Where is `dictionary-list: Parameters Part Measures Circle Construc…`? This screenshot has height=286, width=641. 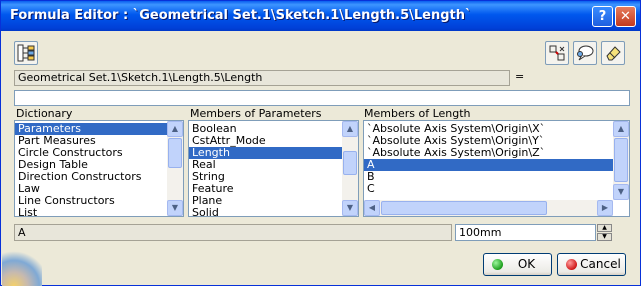
dictionary-list: Parameters Part Measures Circle Construc… is located at coordinates (99, 168).